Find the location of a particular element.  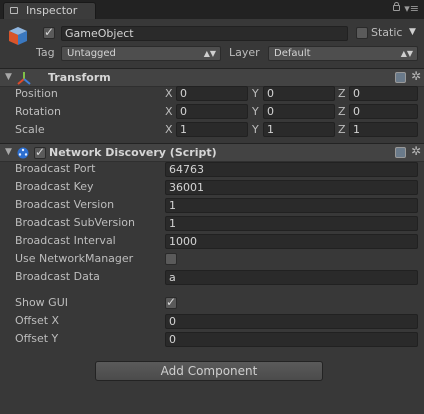

transform-header: ▼ Transform ✲ is located at coordinates (212, 77).